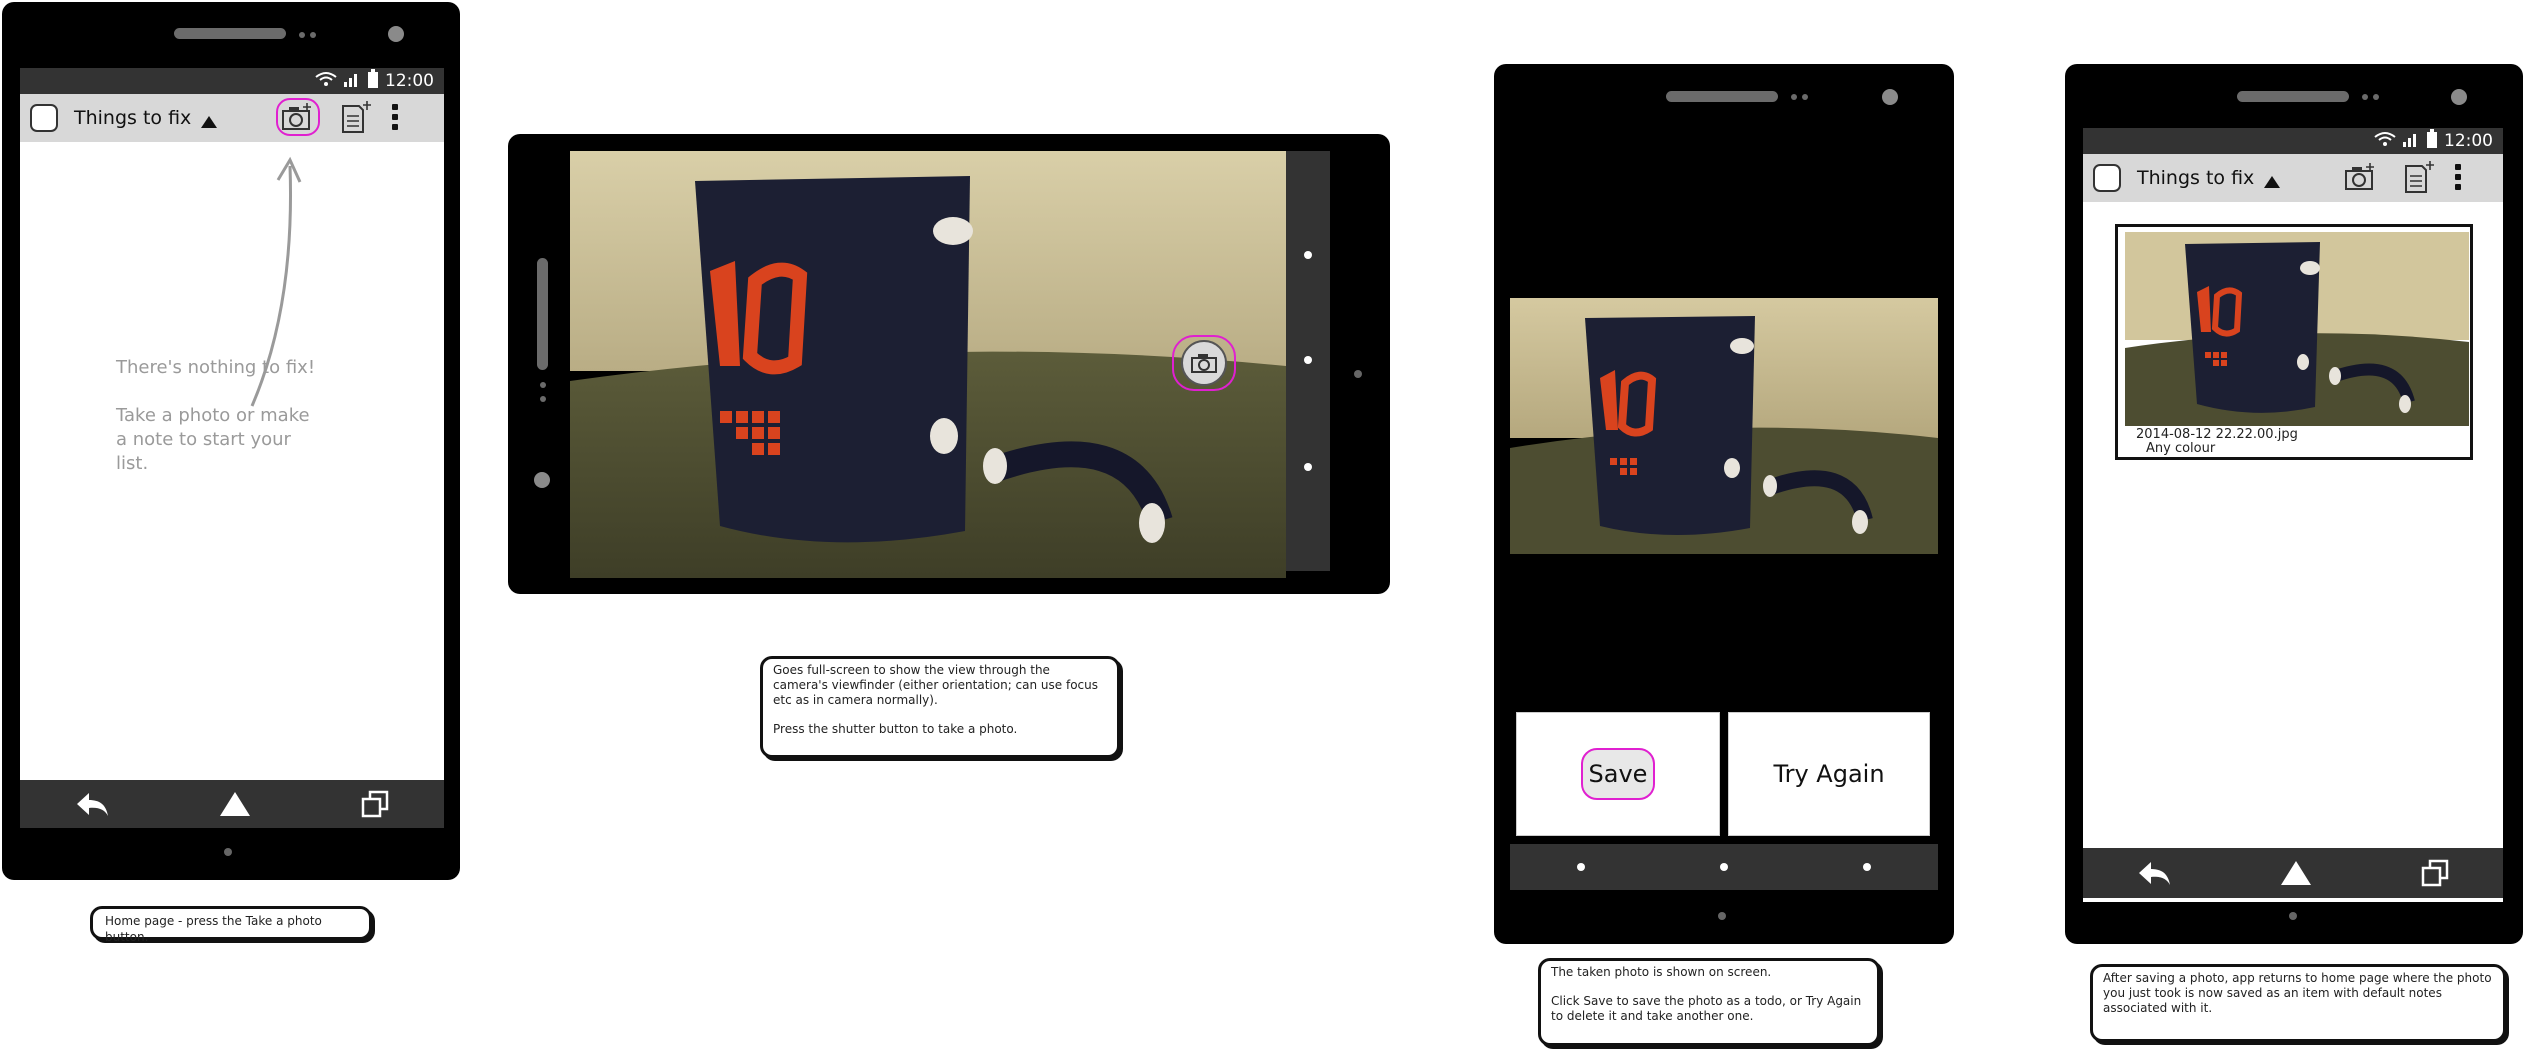 This screenshot has width=2525, height=1049. Describe the element at coordinates (216, 367) in the screenshot. I see `empty-state-title: There's nothing to fix!` at that location.